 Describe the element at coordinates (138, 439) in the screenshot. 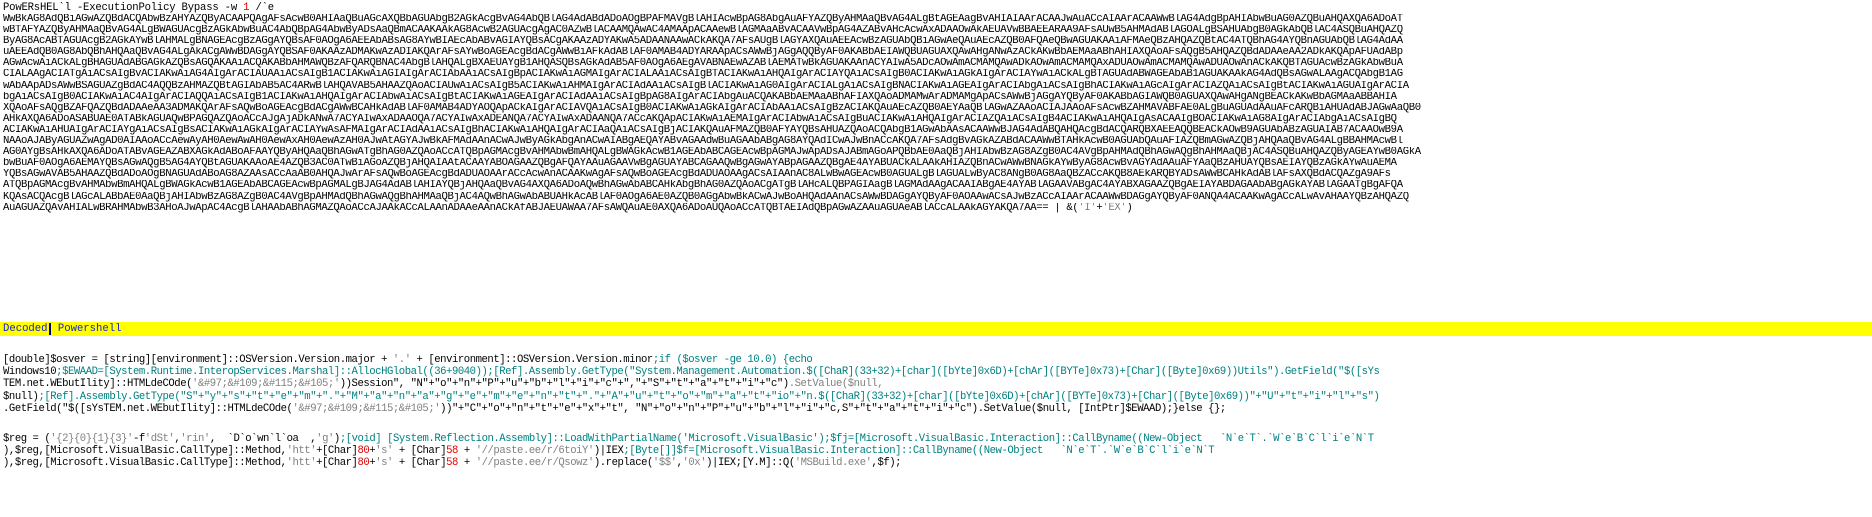

I see `code-token: -f` at that location.